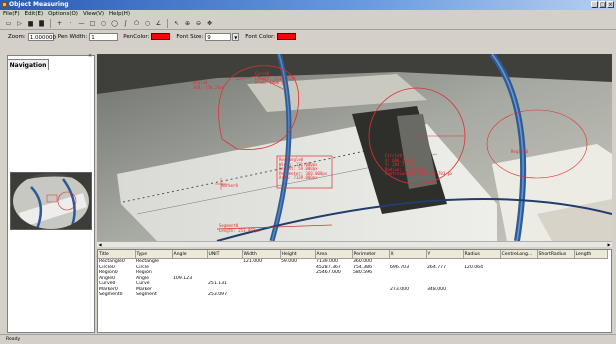  I want to click on pointer-icon: ↖, so click(176, 23).